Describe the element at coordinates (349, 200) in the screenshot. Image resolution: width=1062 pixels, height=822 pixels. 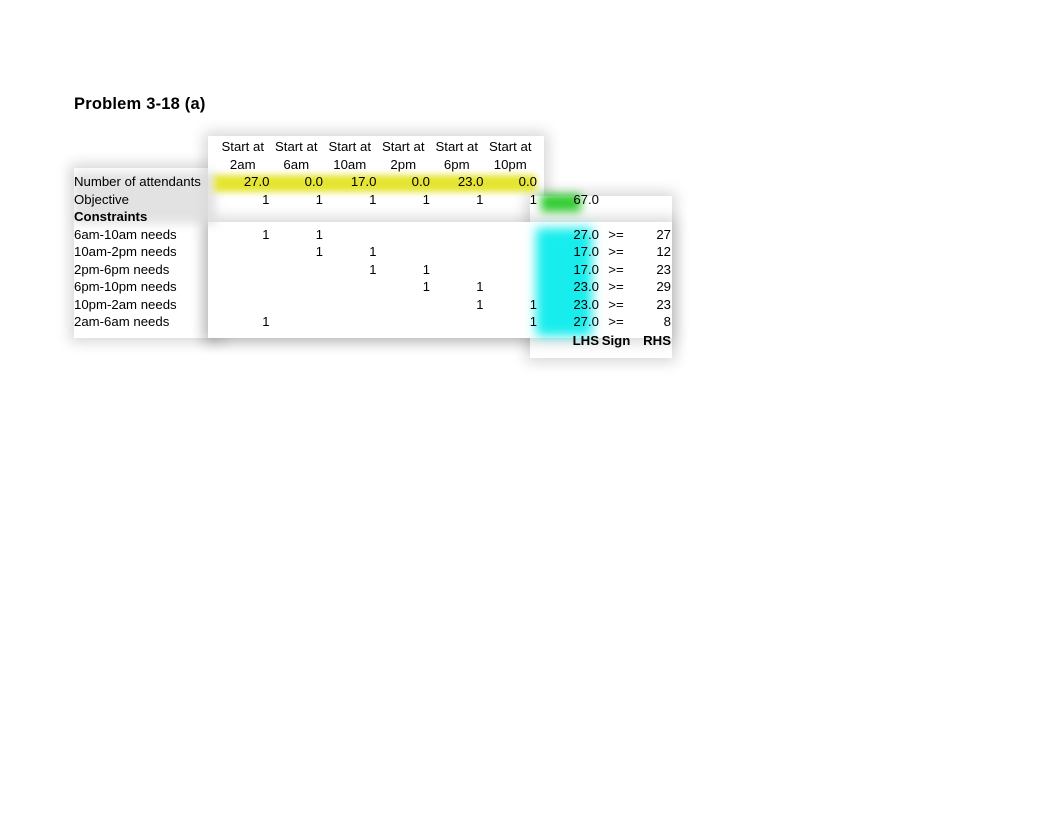
I see `cell-objective-coef-10am: 1` at that location.